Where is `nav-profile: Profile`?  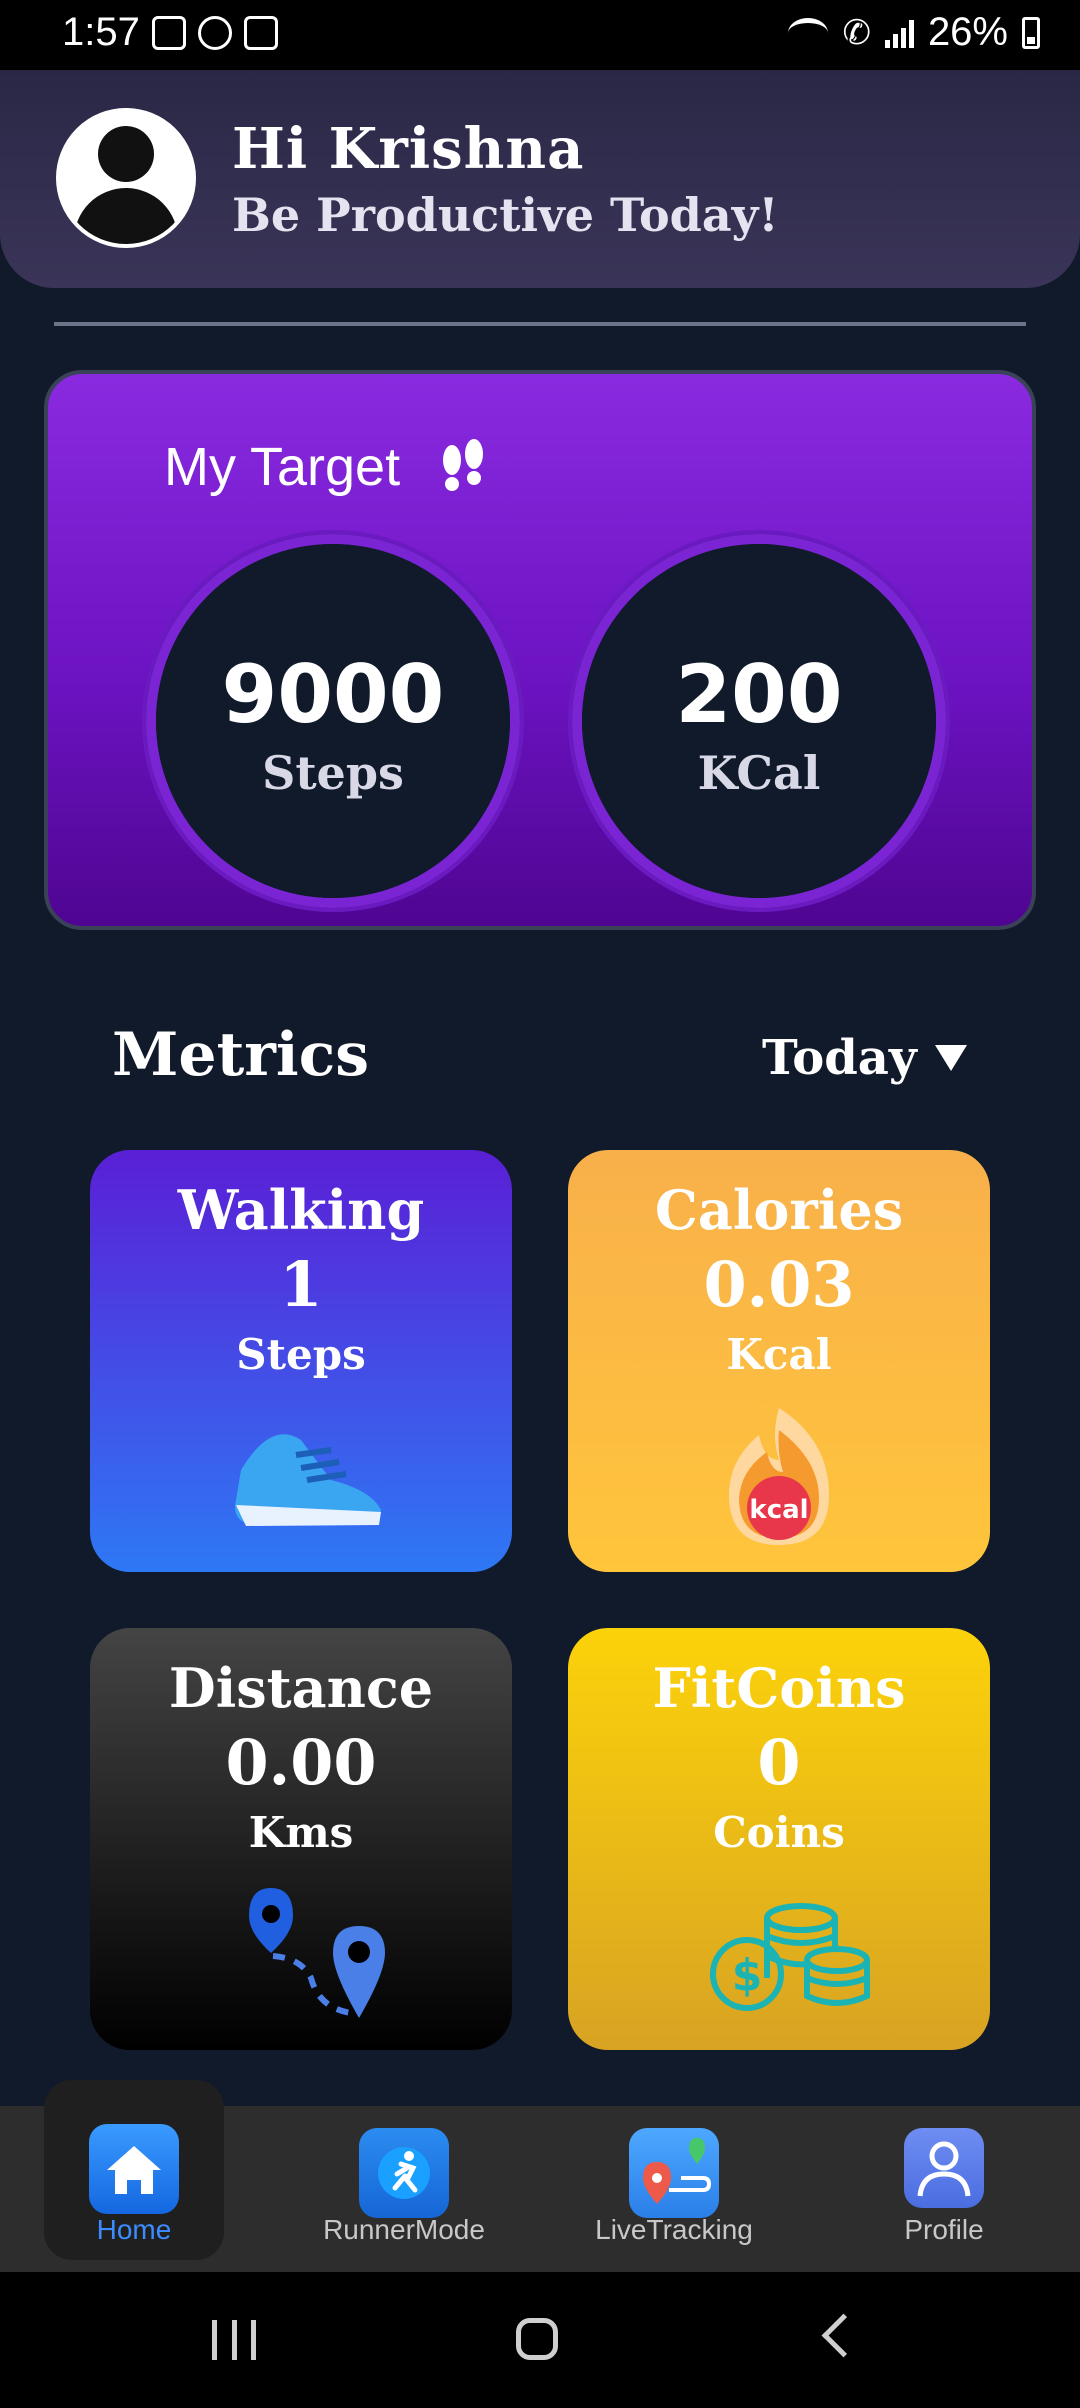
nav-profile: Profile is located at coordinates (944, 2189).